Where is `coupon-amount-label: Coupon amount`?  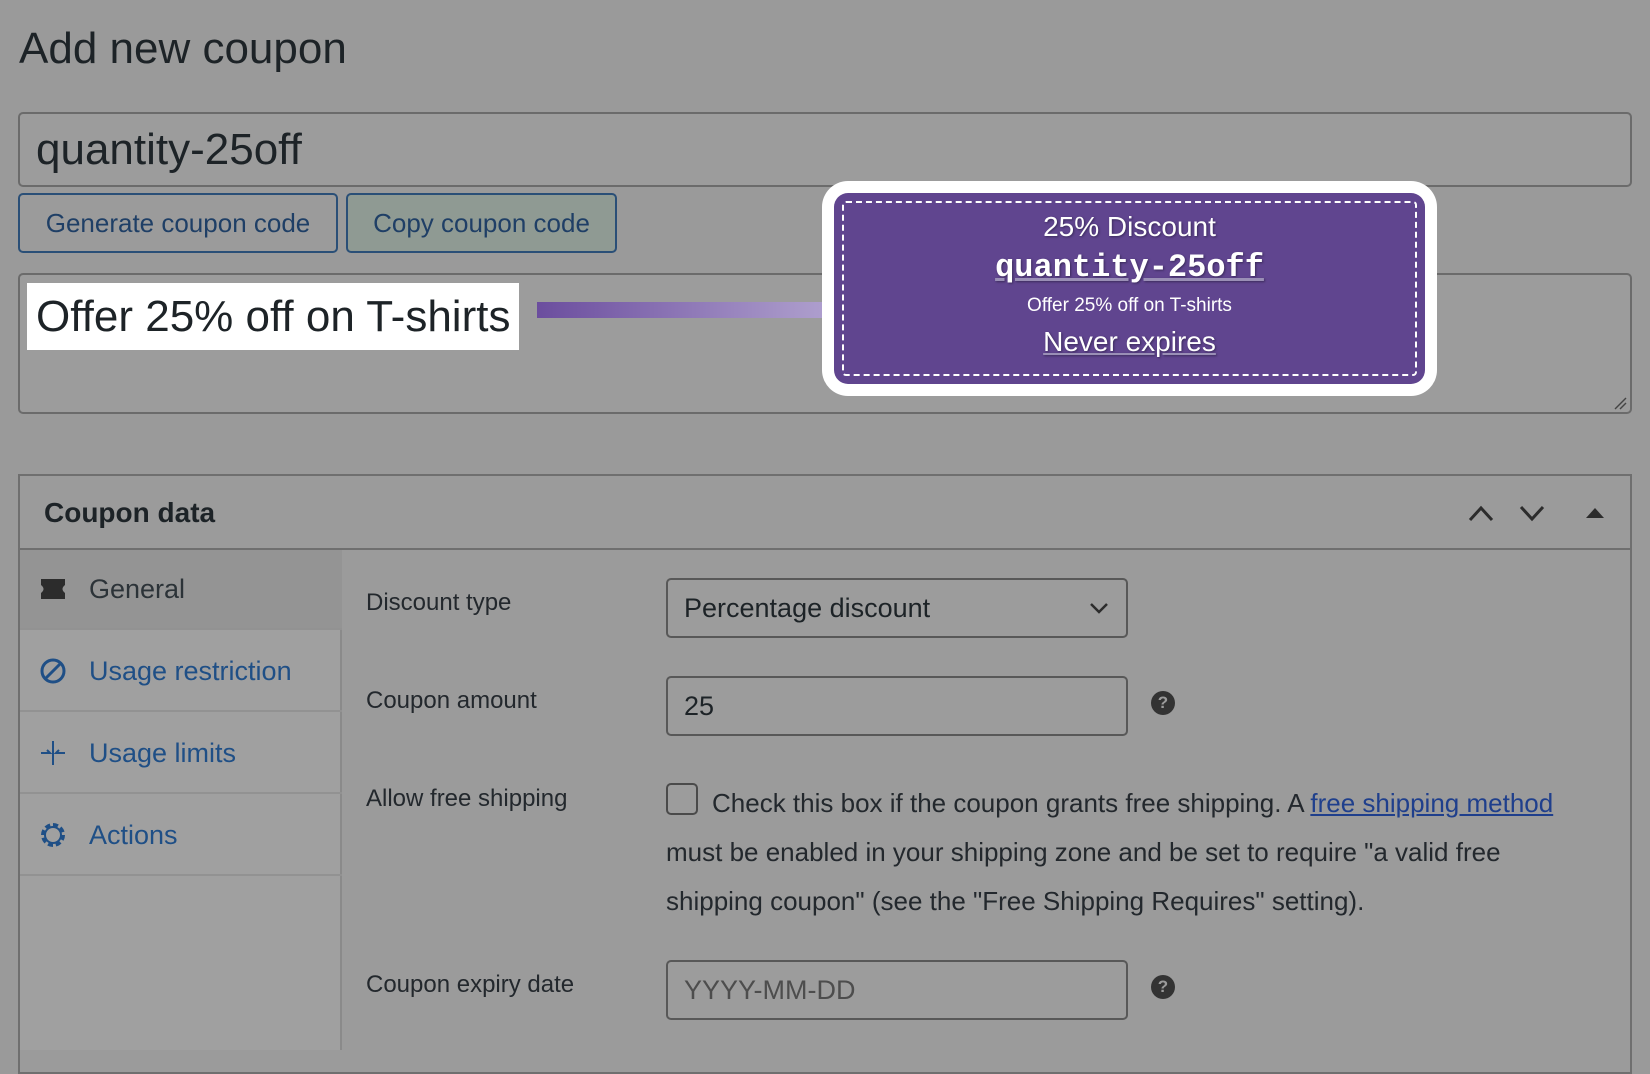 coupon-amount-label: Coupon amount is located at coordinates (451, 700).